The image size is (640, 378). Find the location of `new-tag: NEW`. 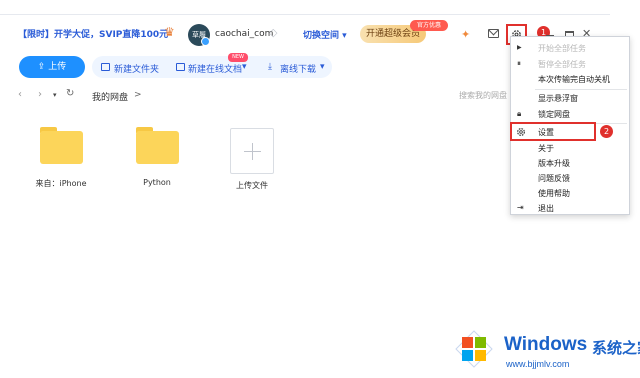

new-tag: NEW is located at coordinates (238, 57).